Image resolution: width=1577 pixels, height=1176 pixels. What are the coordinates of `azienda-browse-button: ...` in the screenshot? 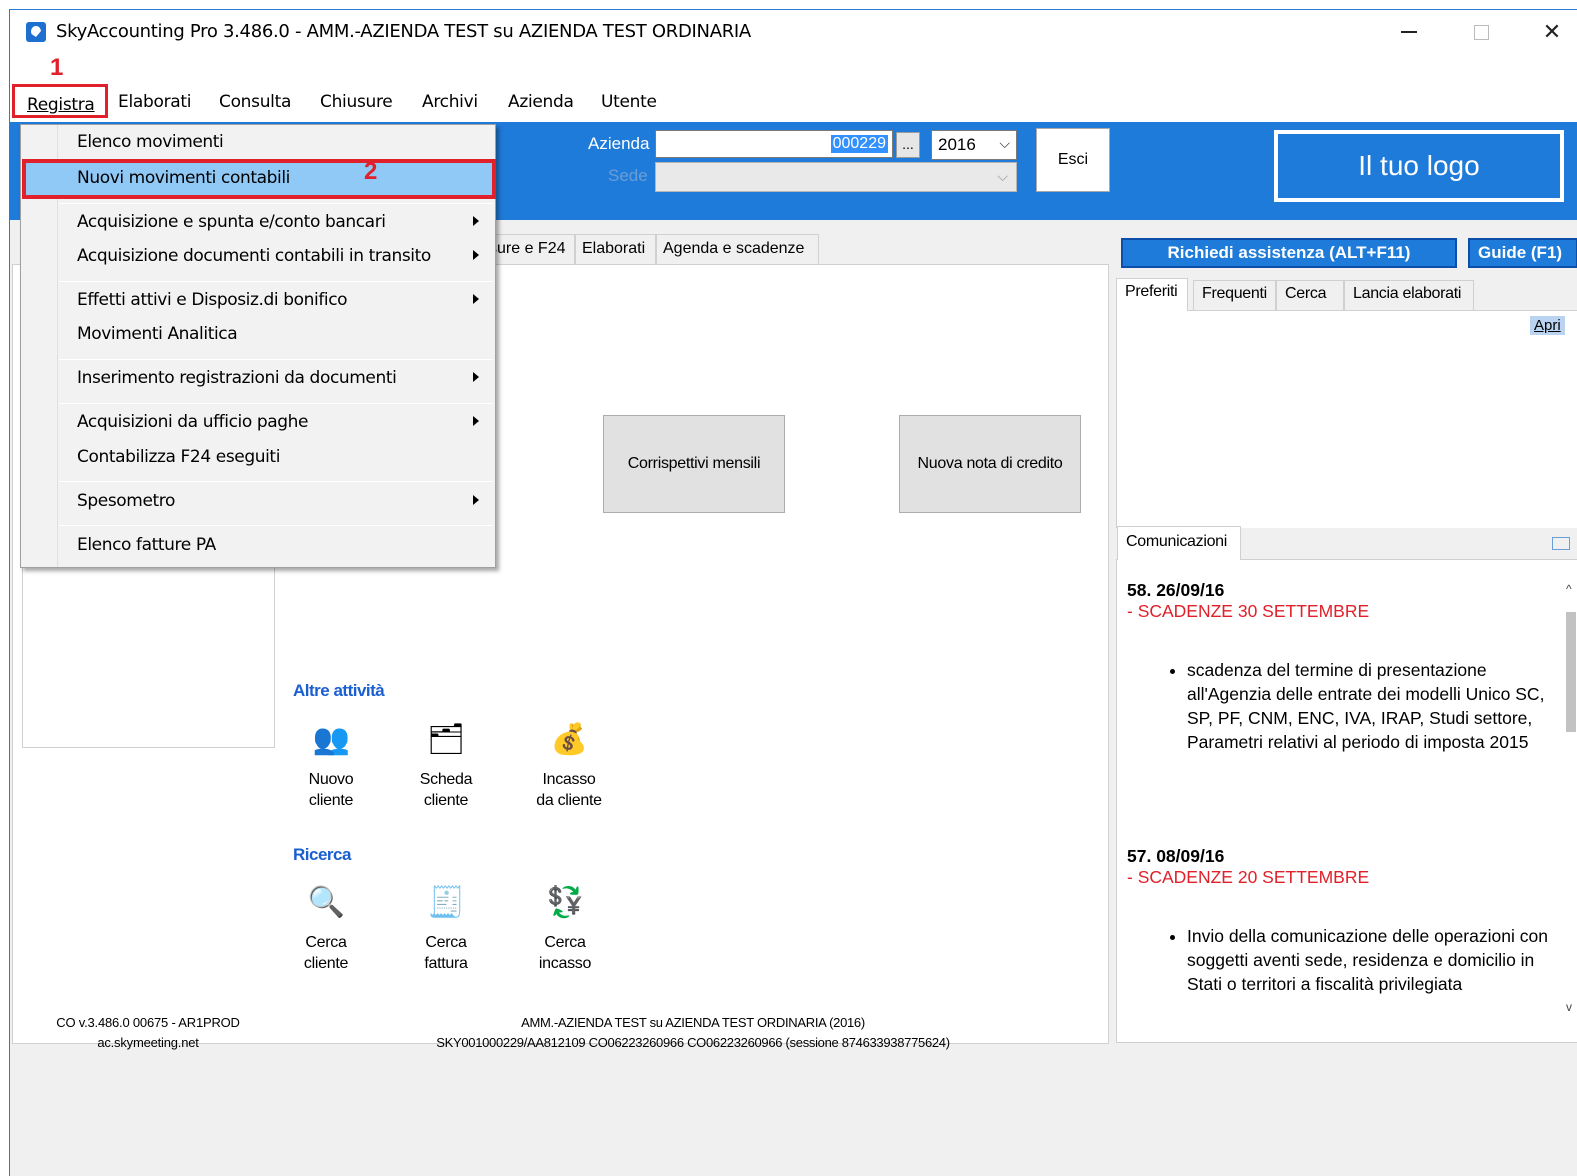 It's located at (908, 145).